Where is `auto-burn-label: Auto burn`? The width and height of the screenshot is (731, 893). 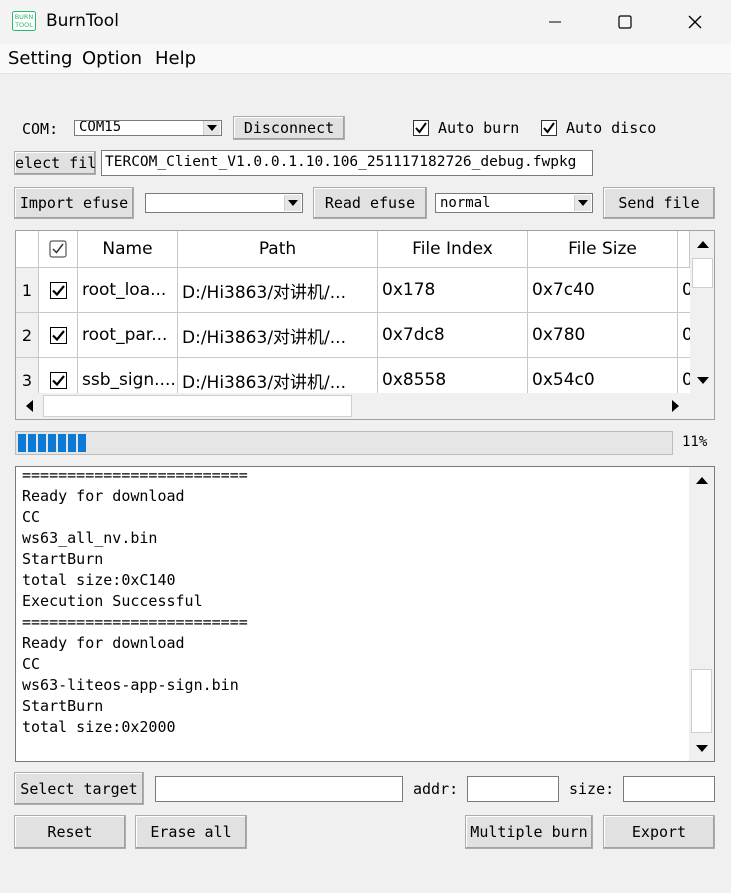 auto-burn-label: Auto burn is located at coordinates (479, 128).